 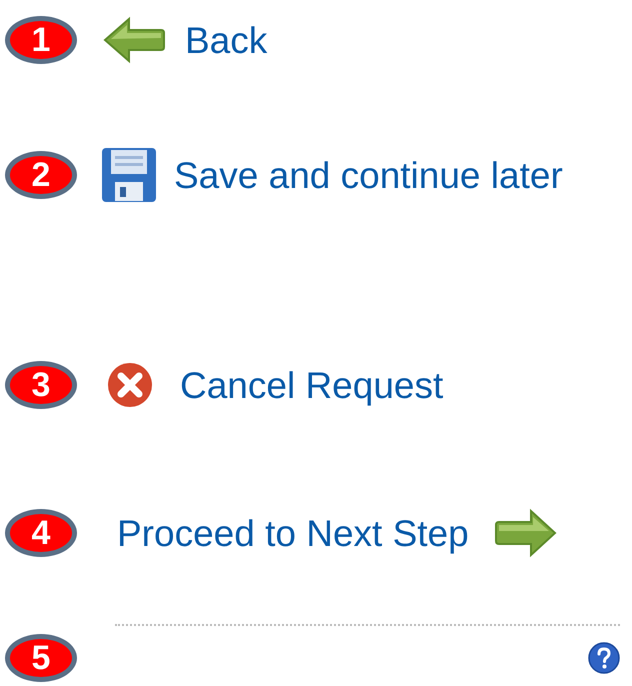 I want to click on left-arrow-icon, so click(x=134, y=40).